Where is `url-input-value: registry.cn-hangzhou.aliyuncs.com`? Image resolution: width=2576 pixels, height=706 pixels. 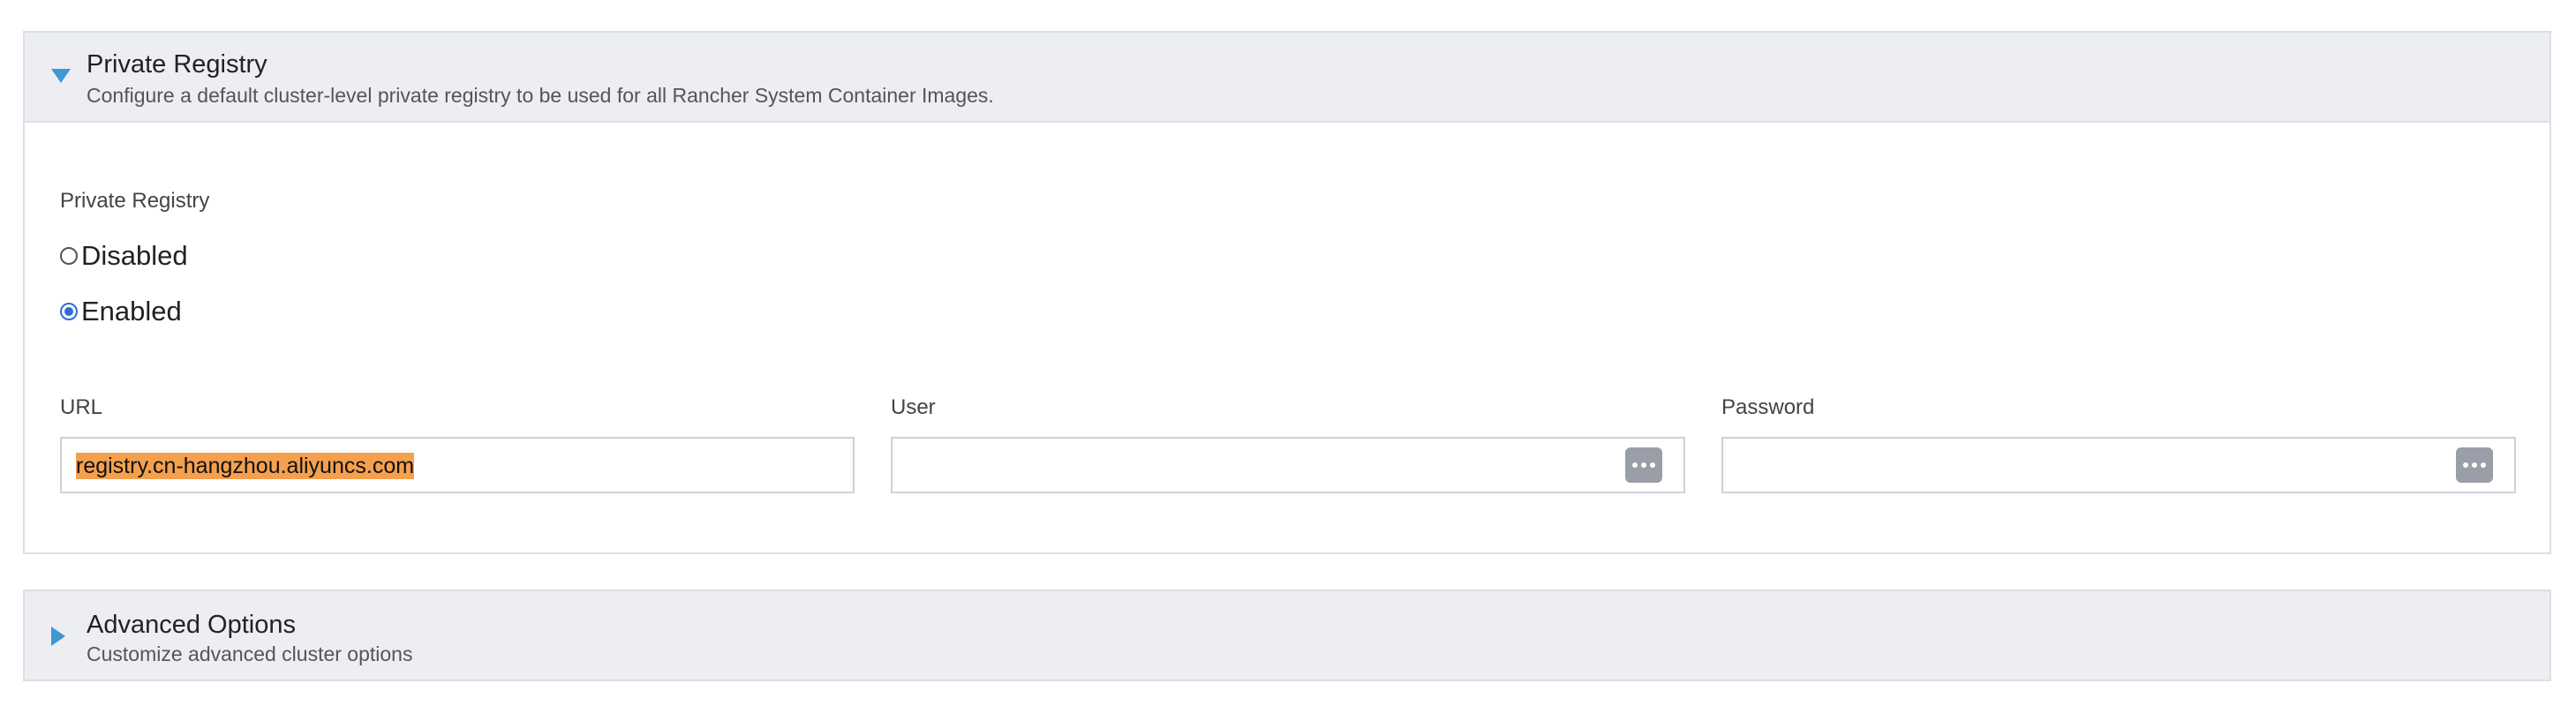 url-input-value: registry.cn-hangzhou.aliyuncs.com is located at coordinates (246, 466).